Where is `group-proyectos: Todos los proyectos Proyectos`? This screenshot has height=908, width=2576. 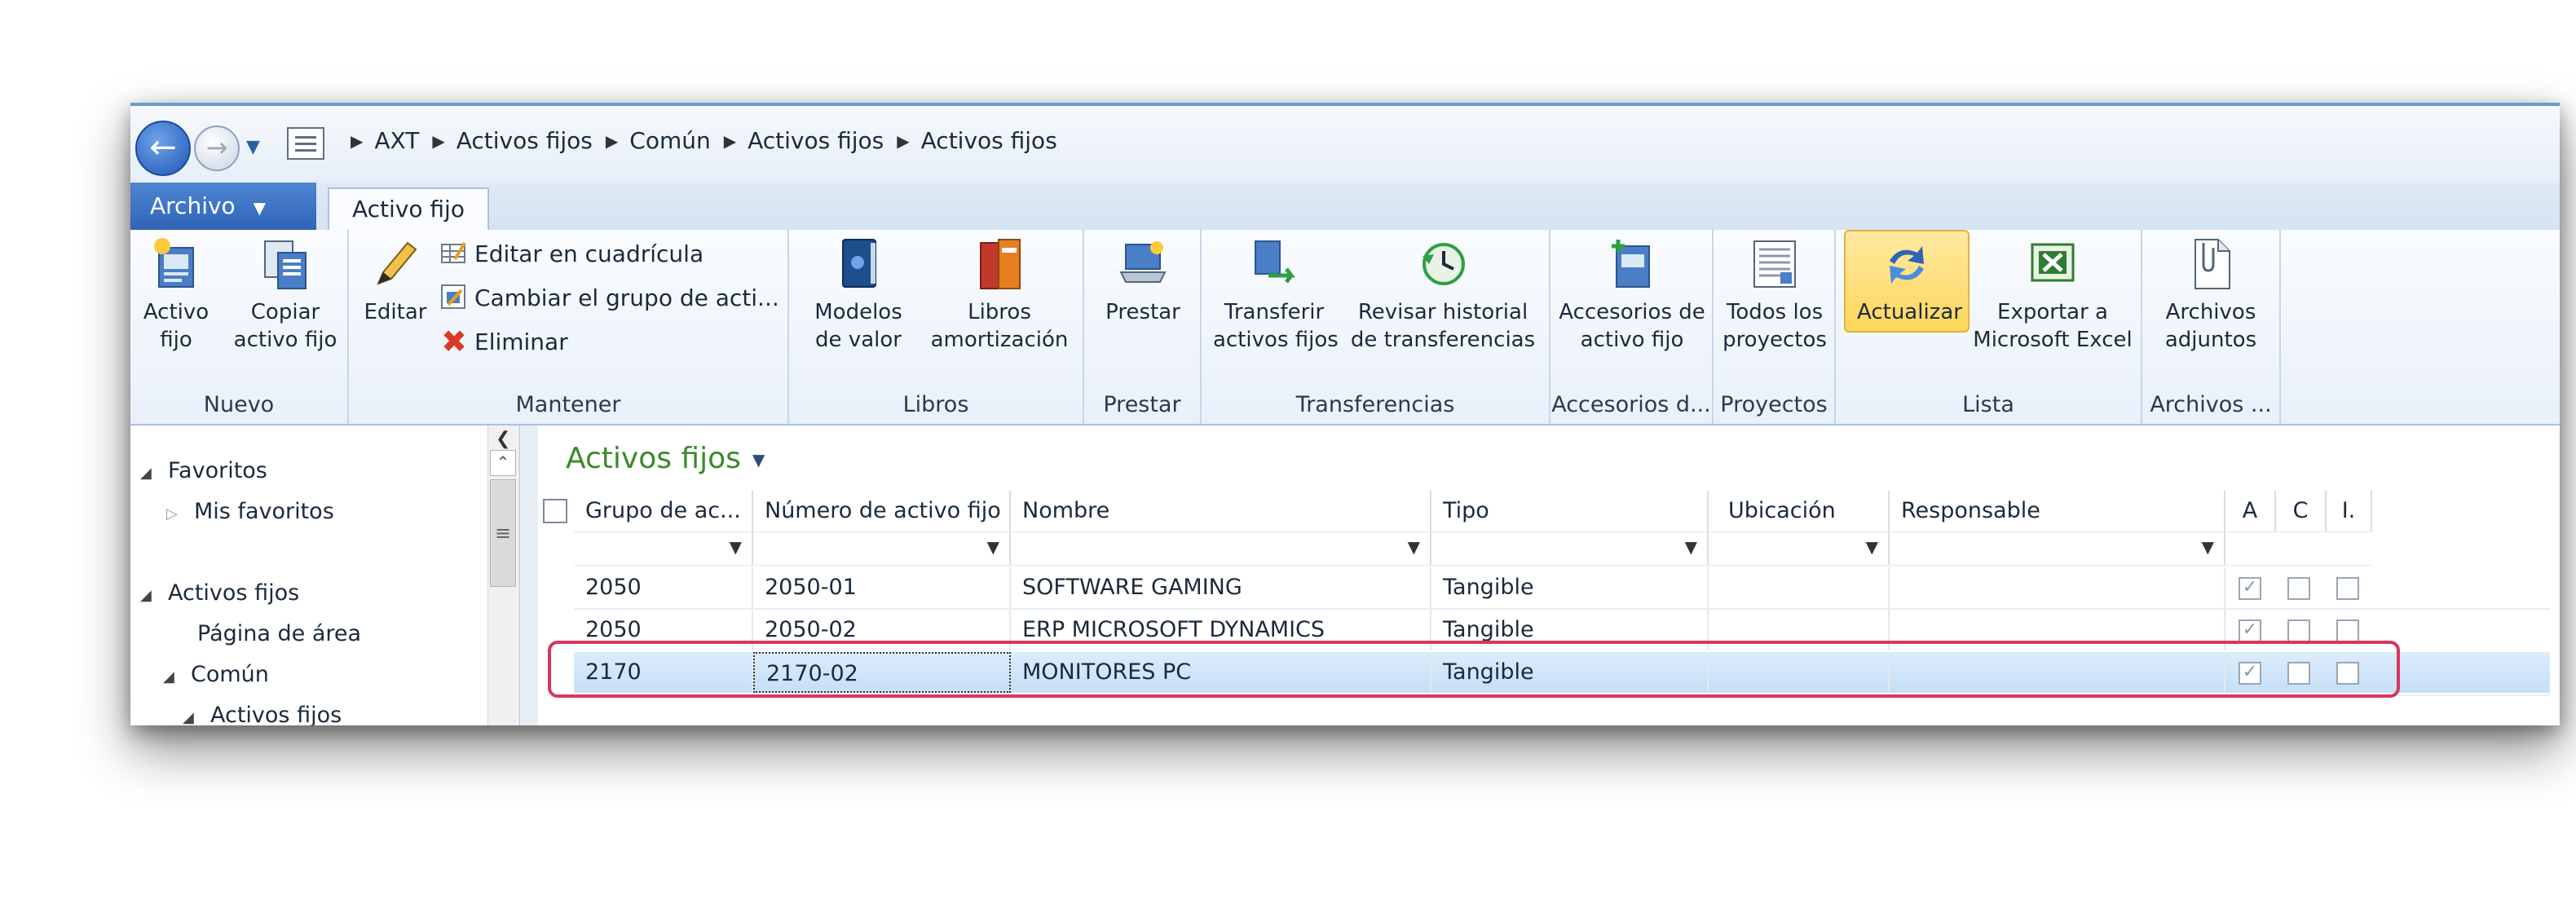
group-proyectos: Todos los proyectos Proyectos is located at coordinates (1775, 327).